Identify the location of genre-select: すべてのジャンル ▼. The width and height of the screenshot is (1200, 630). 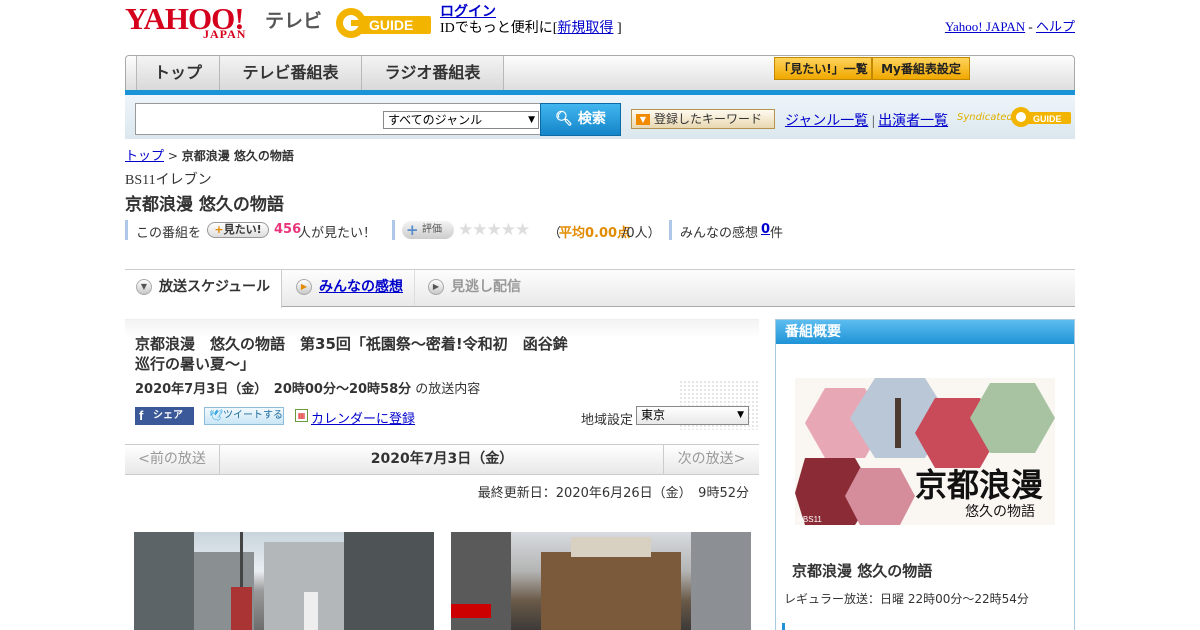
(461, 120).